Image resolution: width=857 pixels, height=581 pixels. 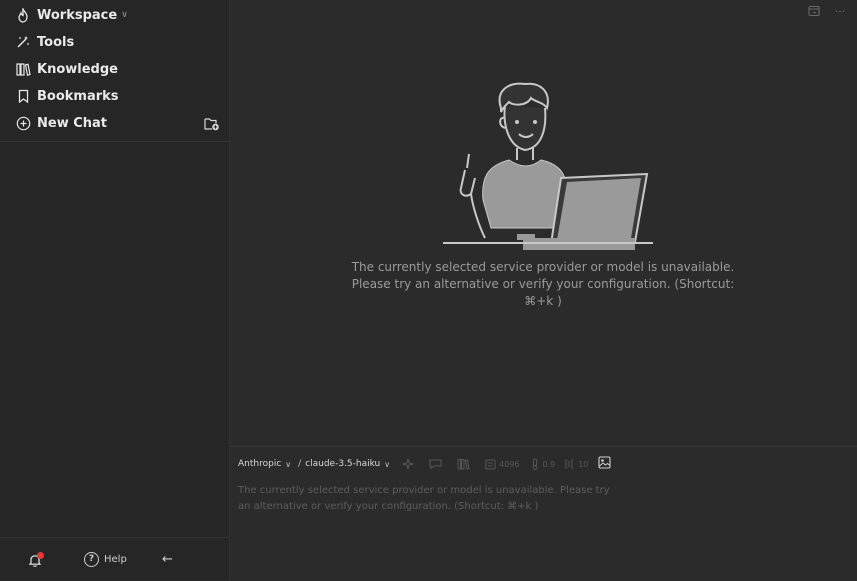 I want to click on sidebar-item-workspace: Workspace ∨, so click(x=71, y=15).